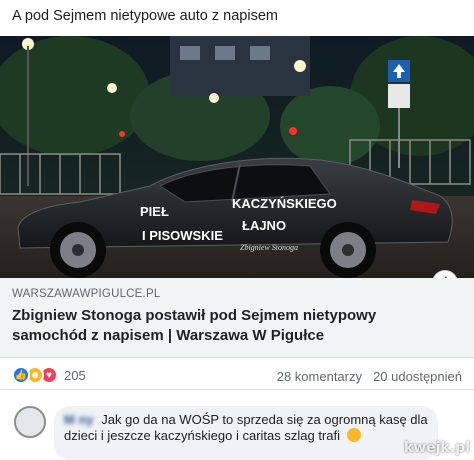  Describe the element at coordinates (264, 225) in the screenshot. I see `car-text-line4: ŁAJNO` at that location.